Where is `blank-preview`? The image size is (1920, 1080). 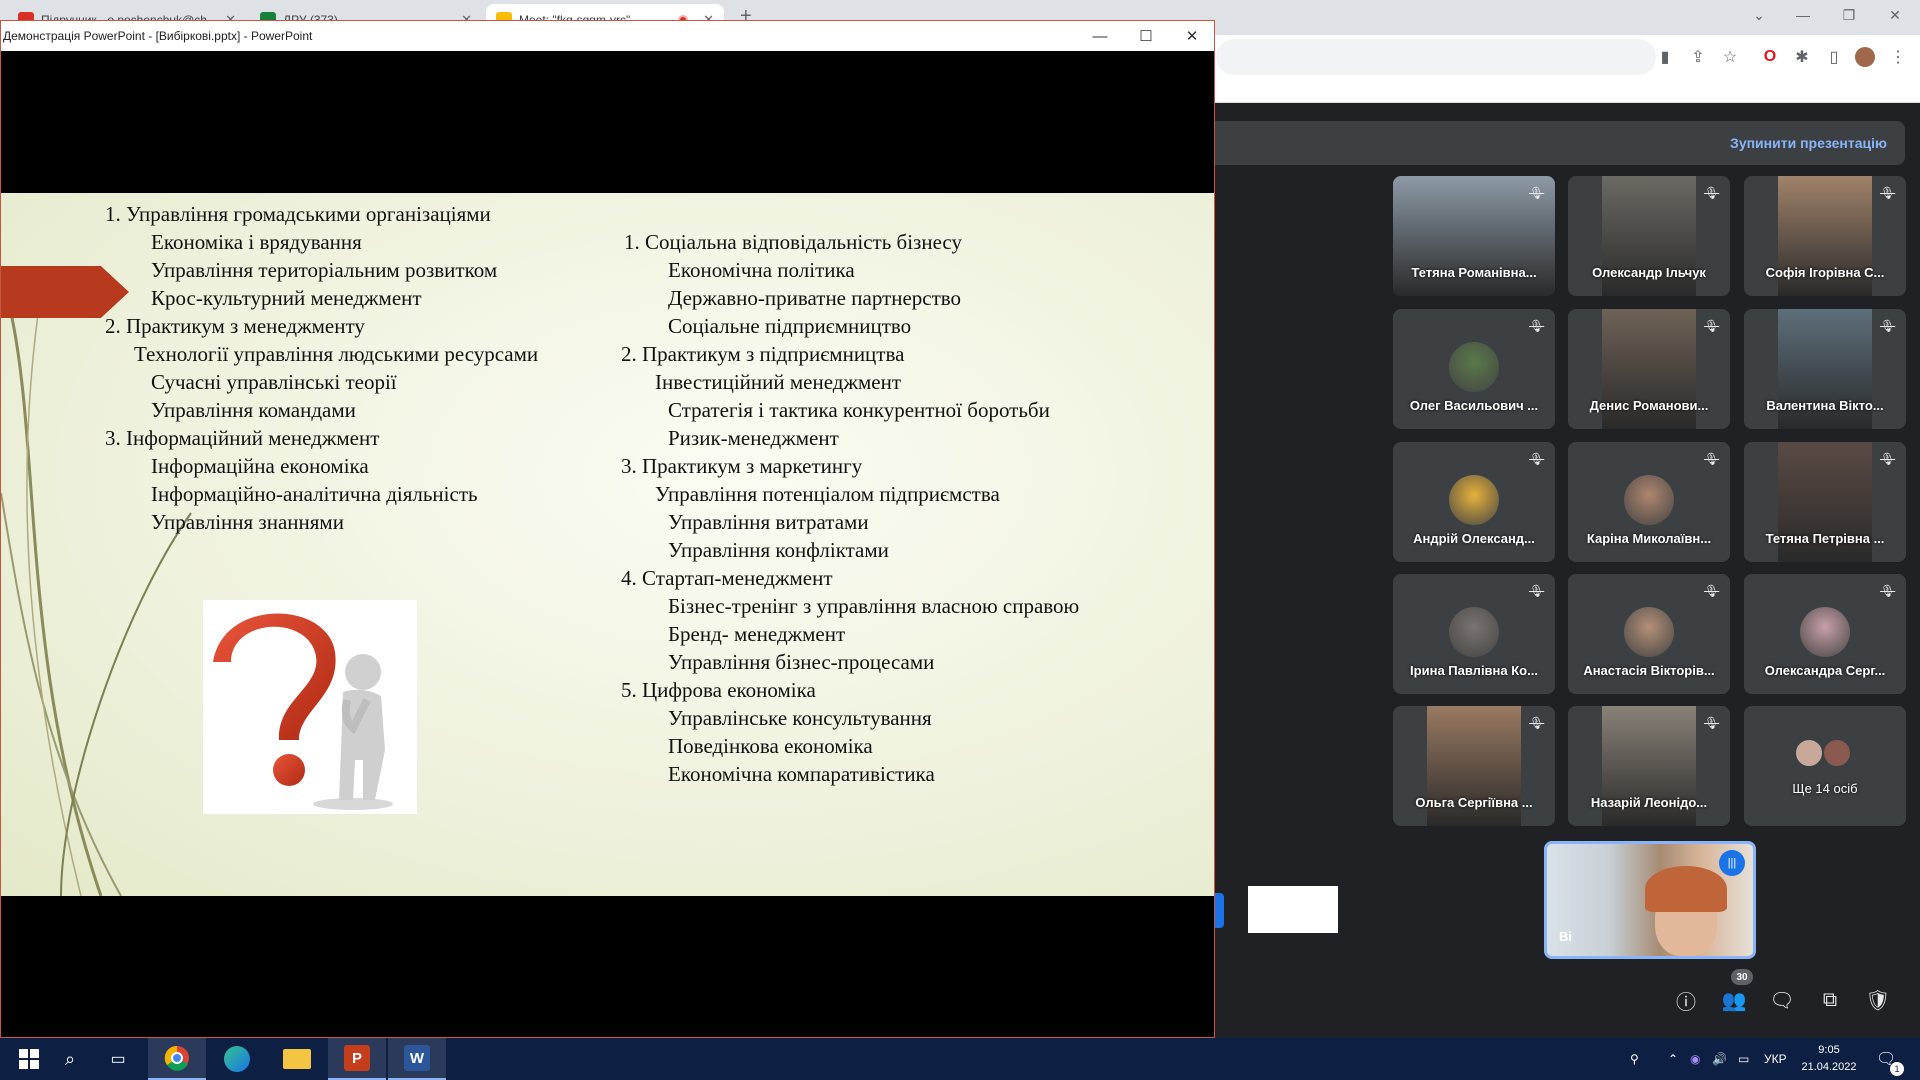 blank-preview is located at coordinates (1293, 909).